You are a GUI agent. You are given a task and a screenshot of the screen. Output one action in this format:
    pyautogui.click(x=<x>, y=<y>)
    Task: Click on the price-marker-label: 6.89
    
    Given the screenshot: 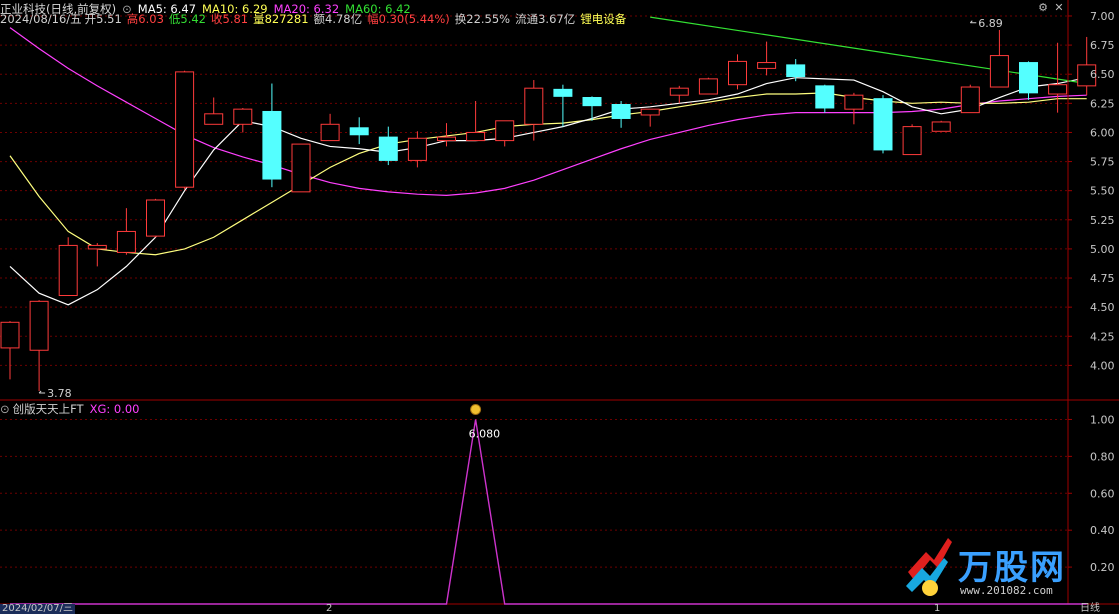 What is the action you would take?
    pyautogui.click(x=990, y=23)
    